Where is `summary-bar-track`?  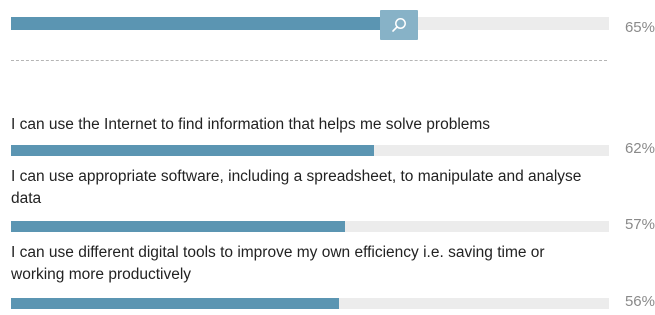 summary-bar-track is located at coordinates (310, 23).